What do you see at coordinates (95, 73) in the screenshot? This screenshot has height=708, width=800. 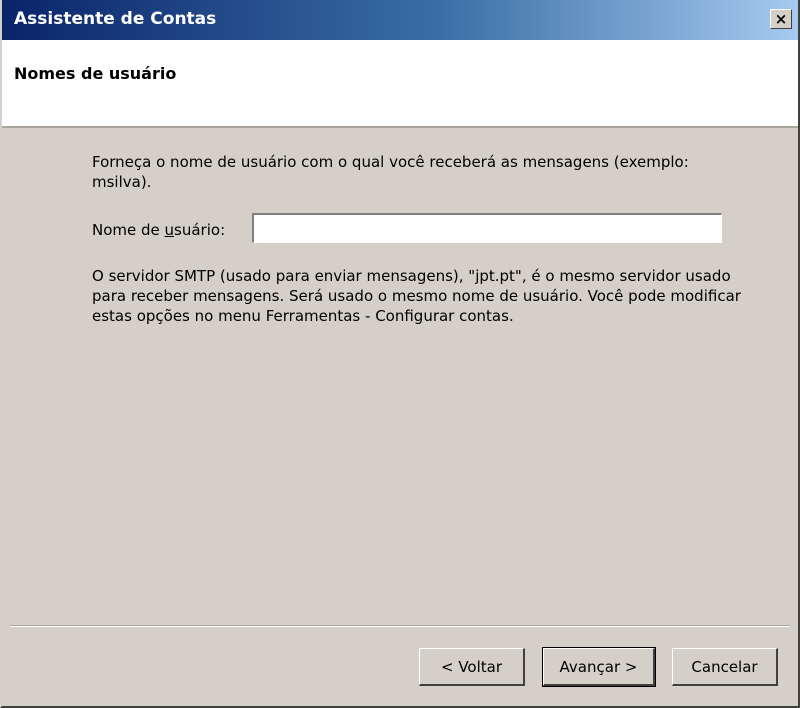 I see `page-title: Nomes de usuário` at bounding box center [95, 73].